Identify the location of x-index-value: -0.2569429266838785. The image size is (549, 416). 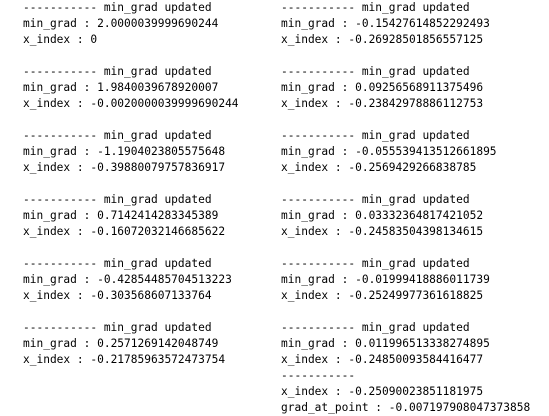
(412, 167).